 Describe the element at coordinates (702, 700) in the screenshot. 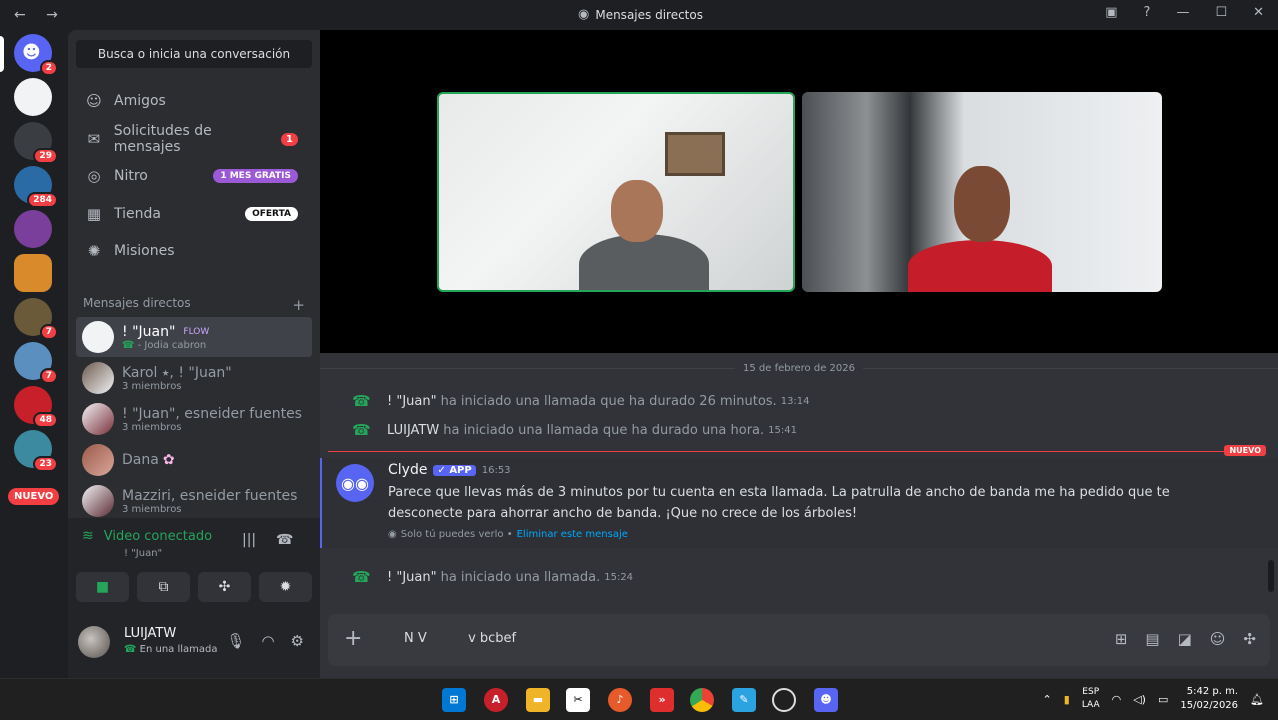

I see `chrome-icon` at that location.